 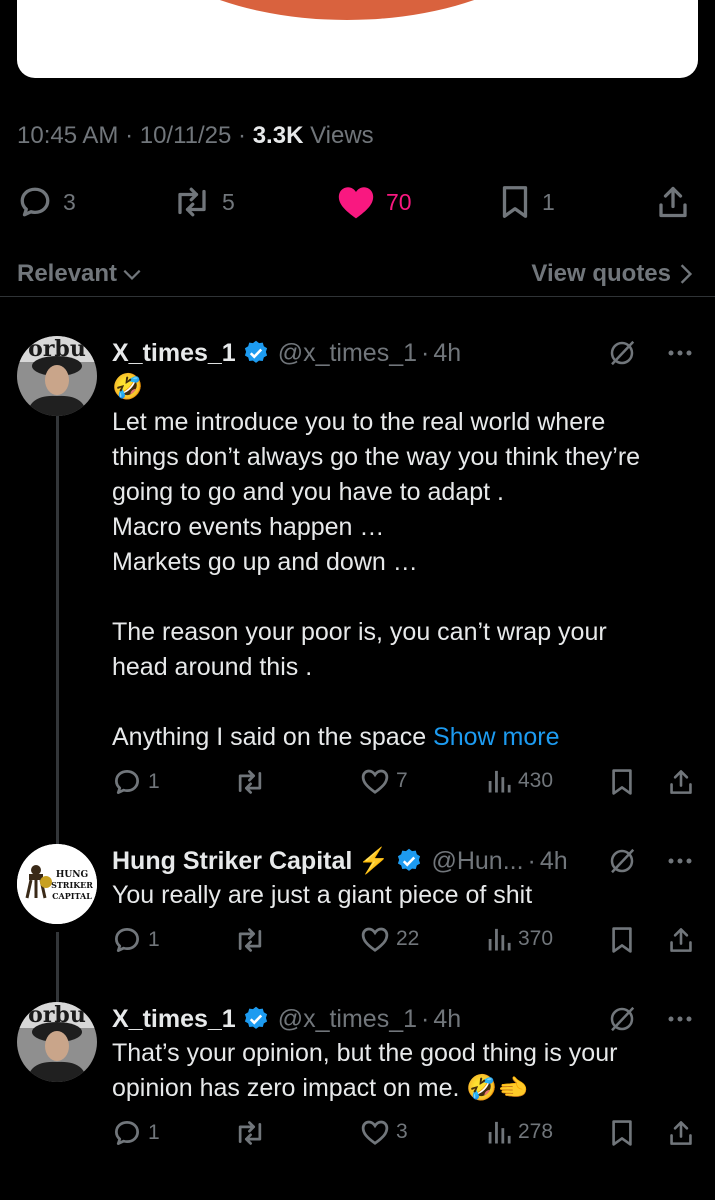 I want to click on reply-action-bar: 1 3 278, so click(x=402, y=1138).